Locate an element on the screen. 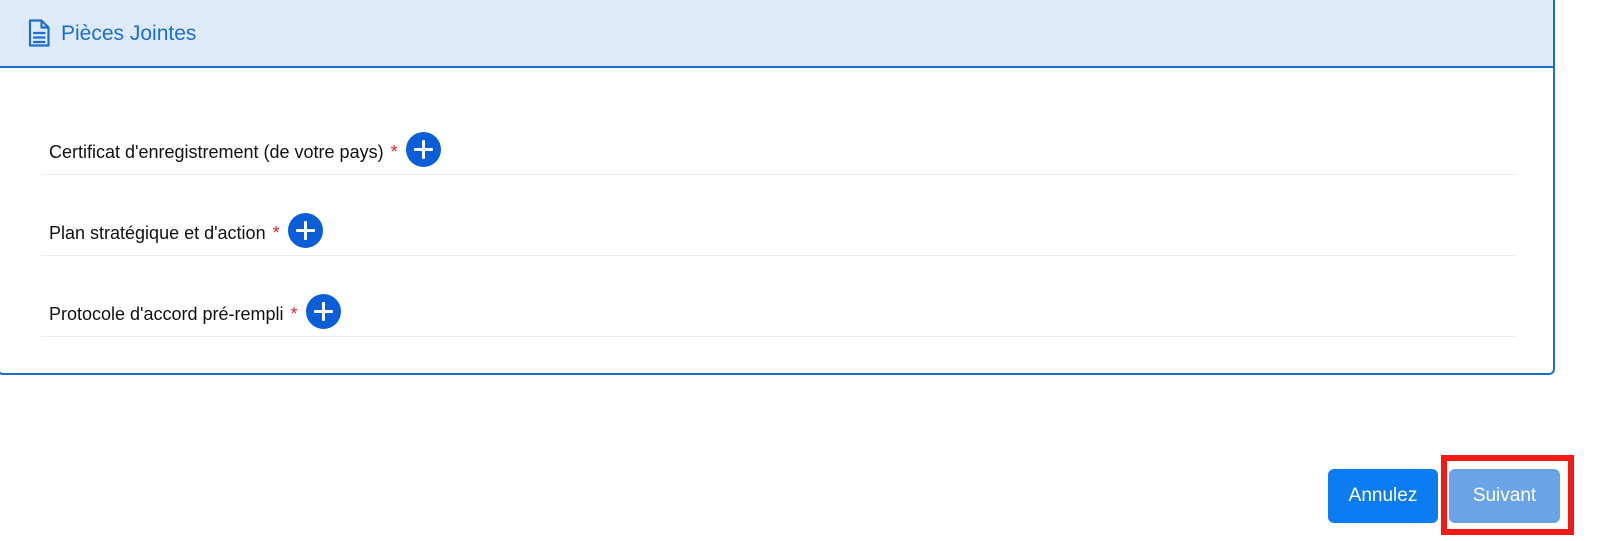 This screenshot has height=541, width=1600. next-button: Suivant is located at coordinates (1504, 496).